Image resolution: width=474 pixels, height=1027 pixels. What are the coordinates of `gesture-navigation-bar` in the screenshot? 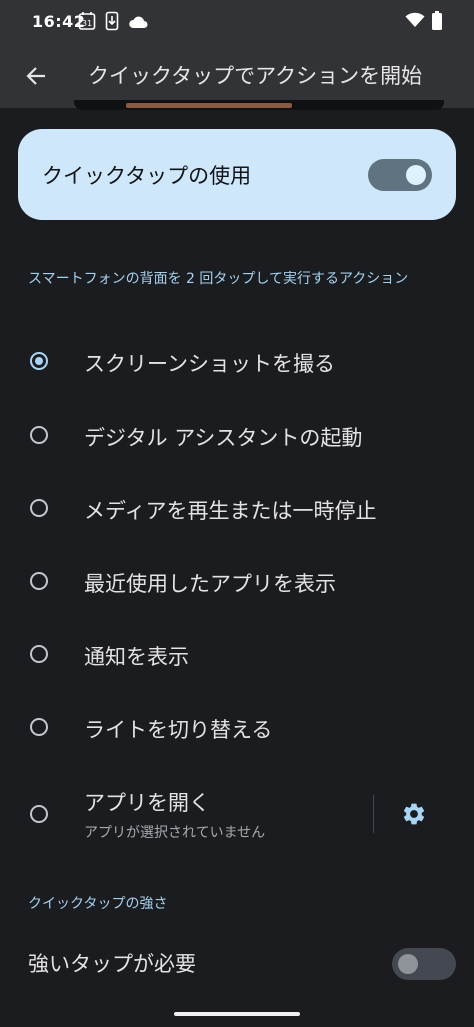 It's located at (237, 1014).